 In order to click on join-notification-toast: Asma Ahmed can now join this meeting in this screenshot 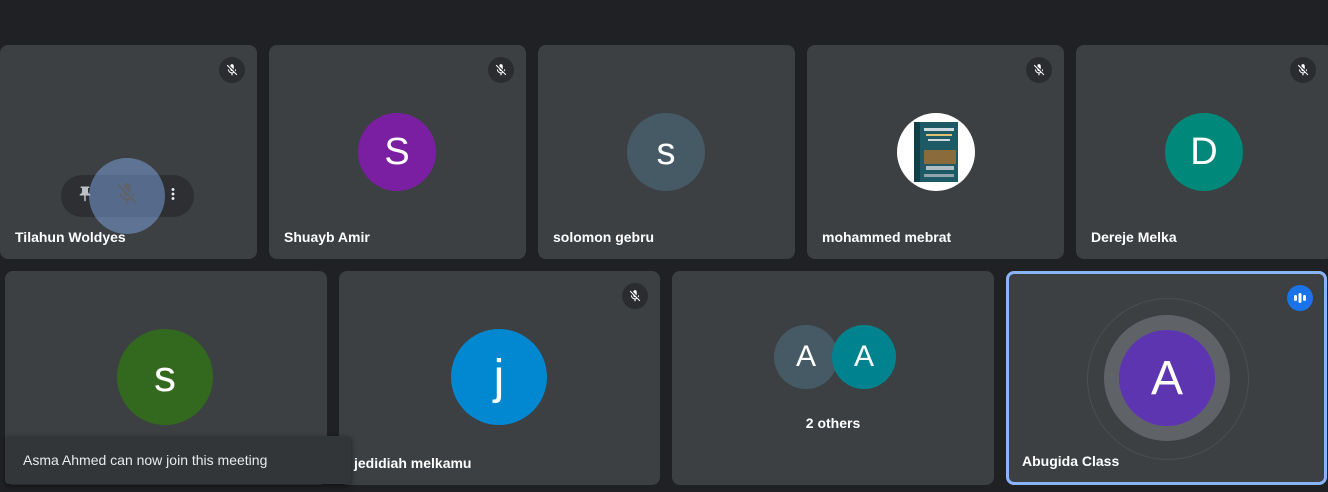, I will do `click(178, 460)`.